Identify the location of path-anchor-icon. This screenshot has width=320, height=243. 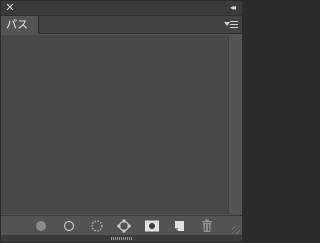
(124, 226).